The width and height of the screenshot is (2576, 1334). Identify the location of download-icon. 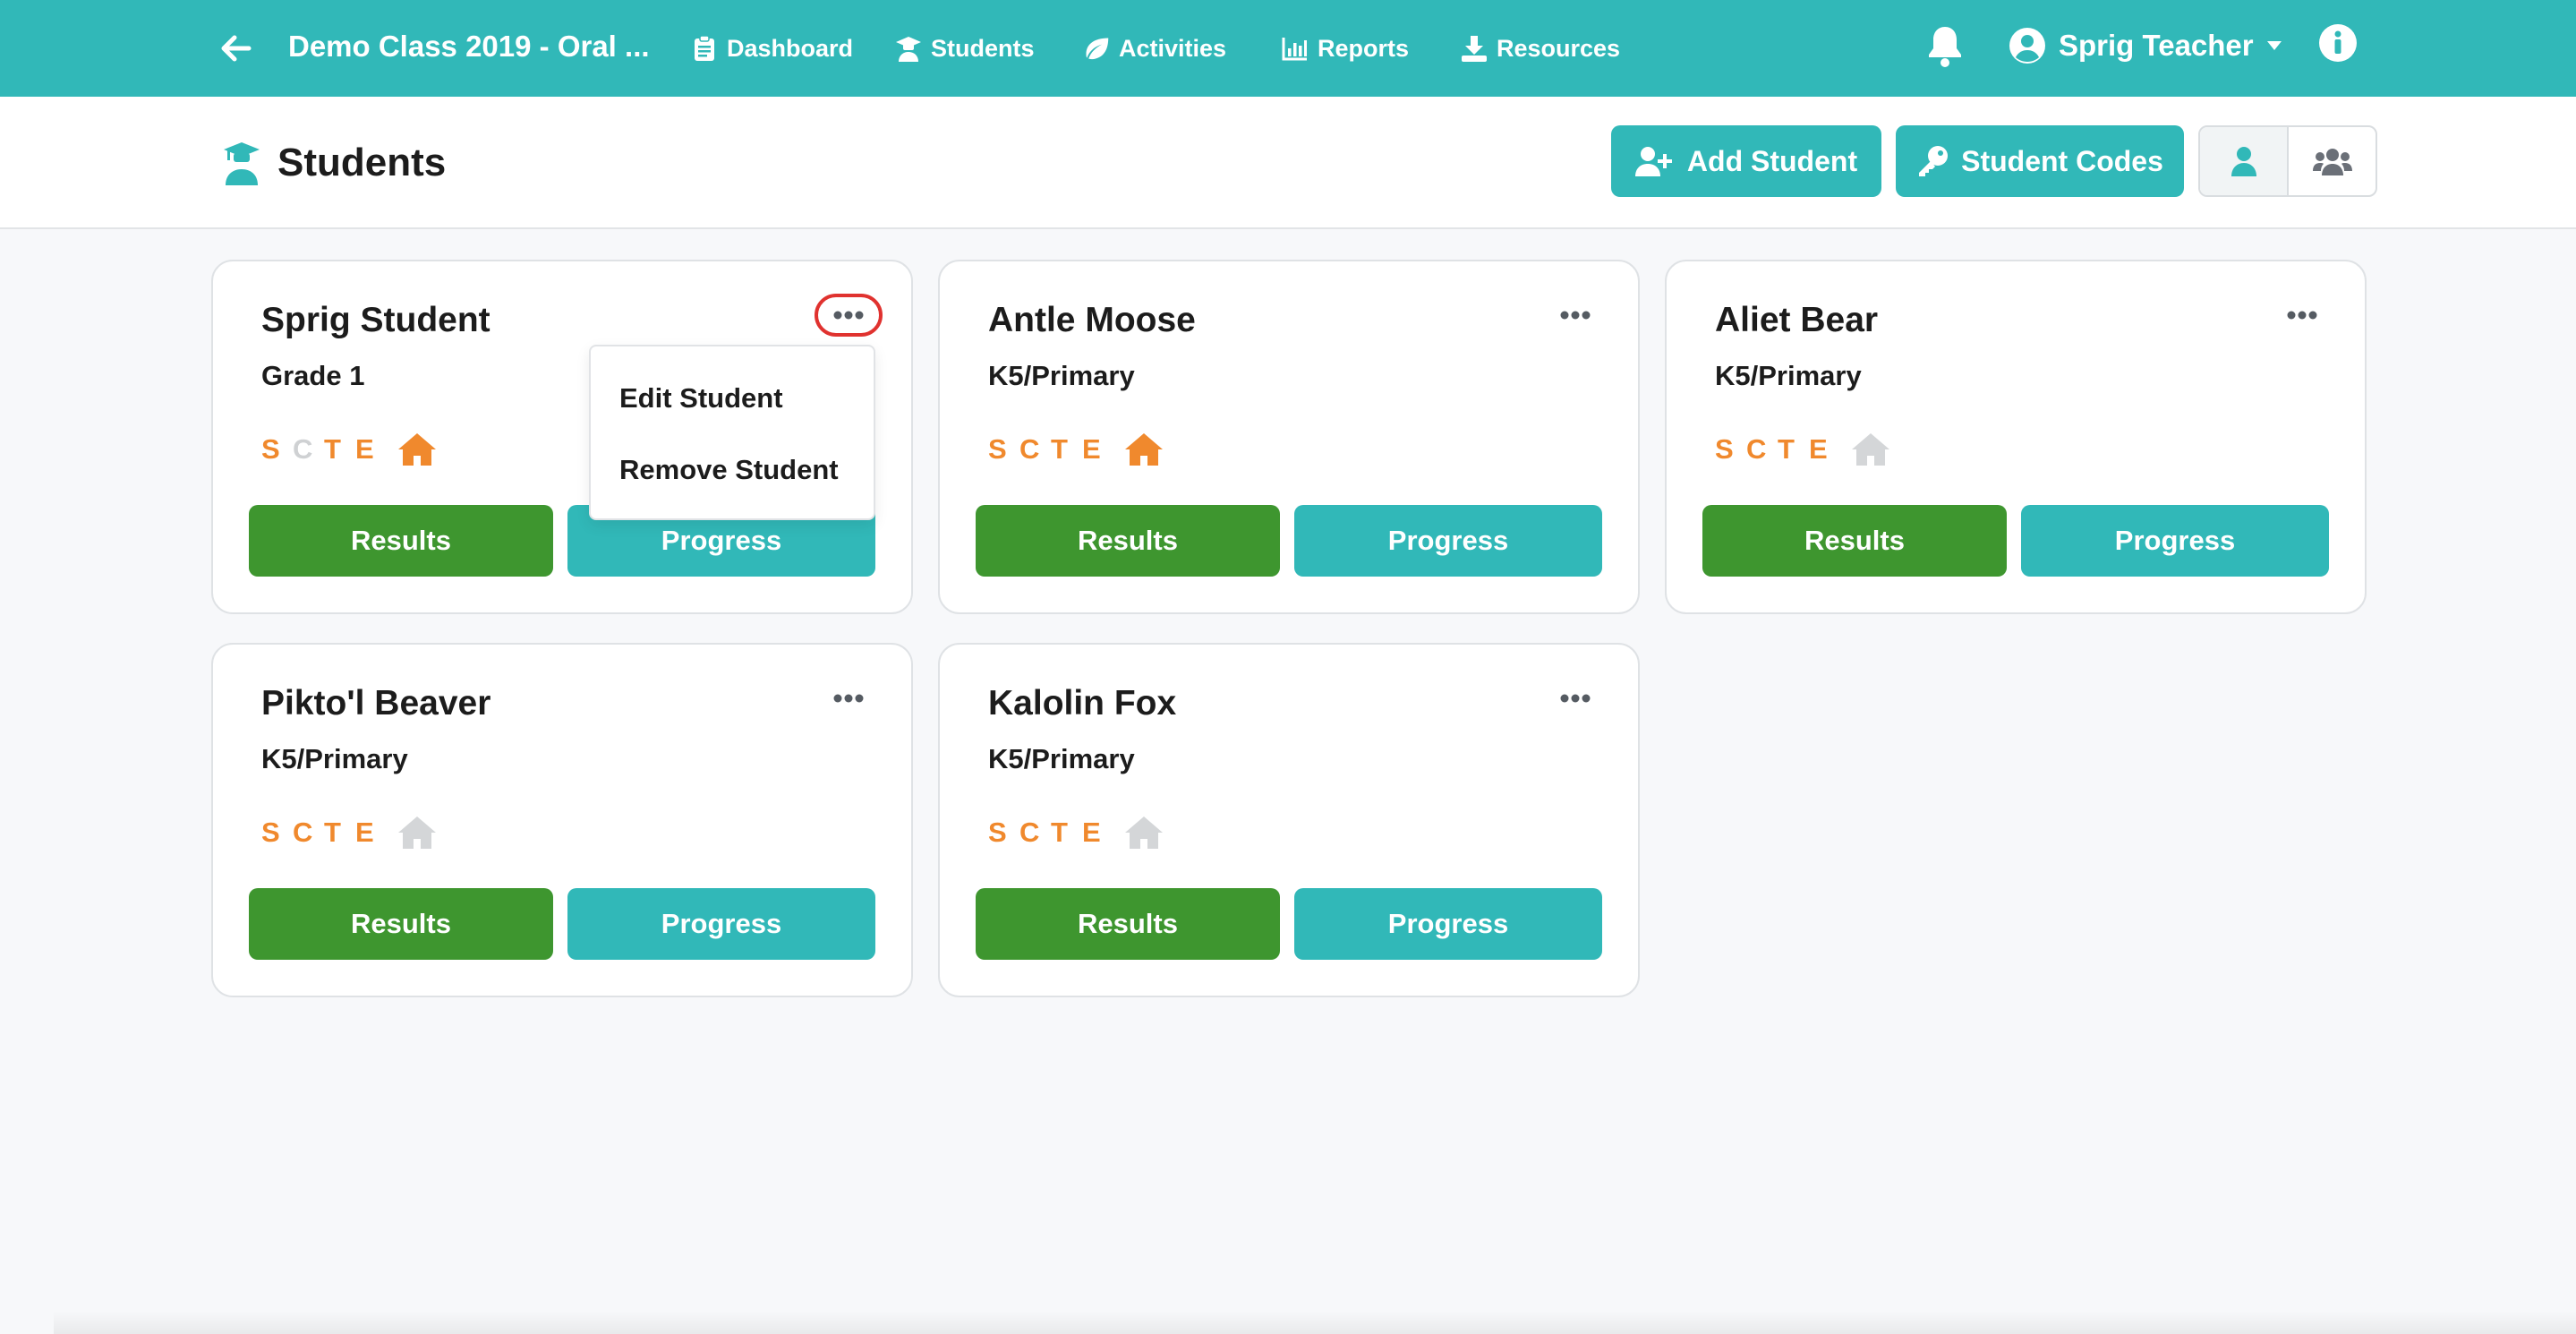
(1474, 48).